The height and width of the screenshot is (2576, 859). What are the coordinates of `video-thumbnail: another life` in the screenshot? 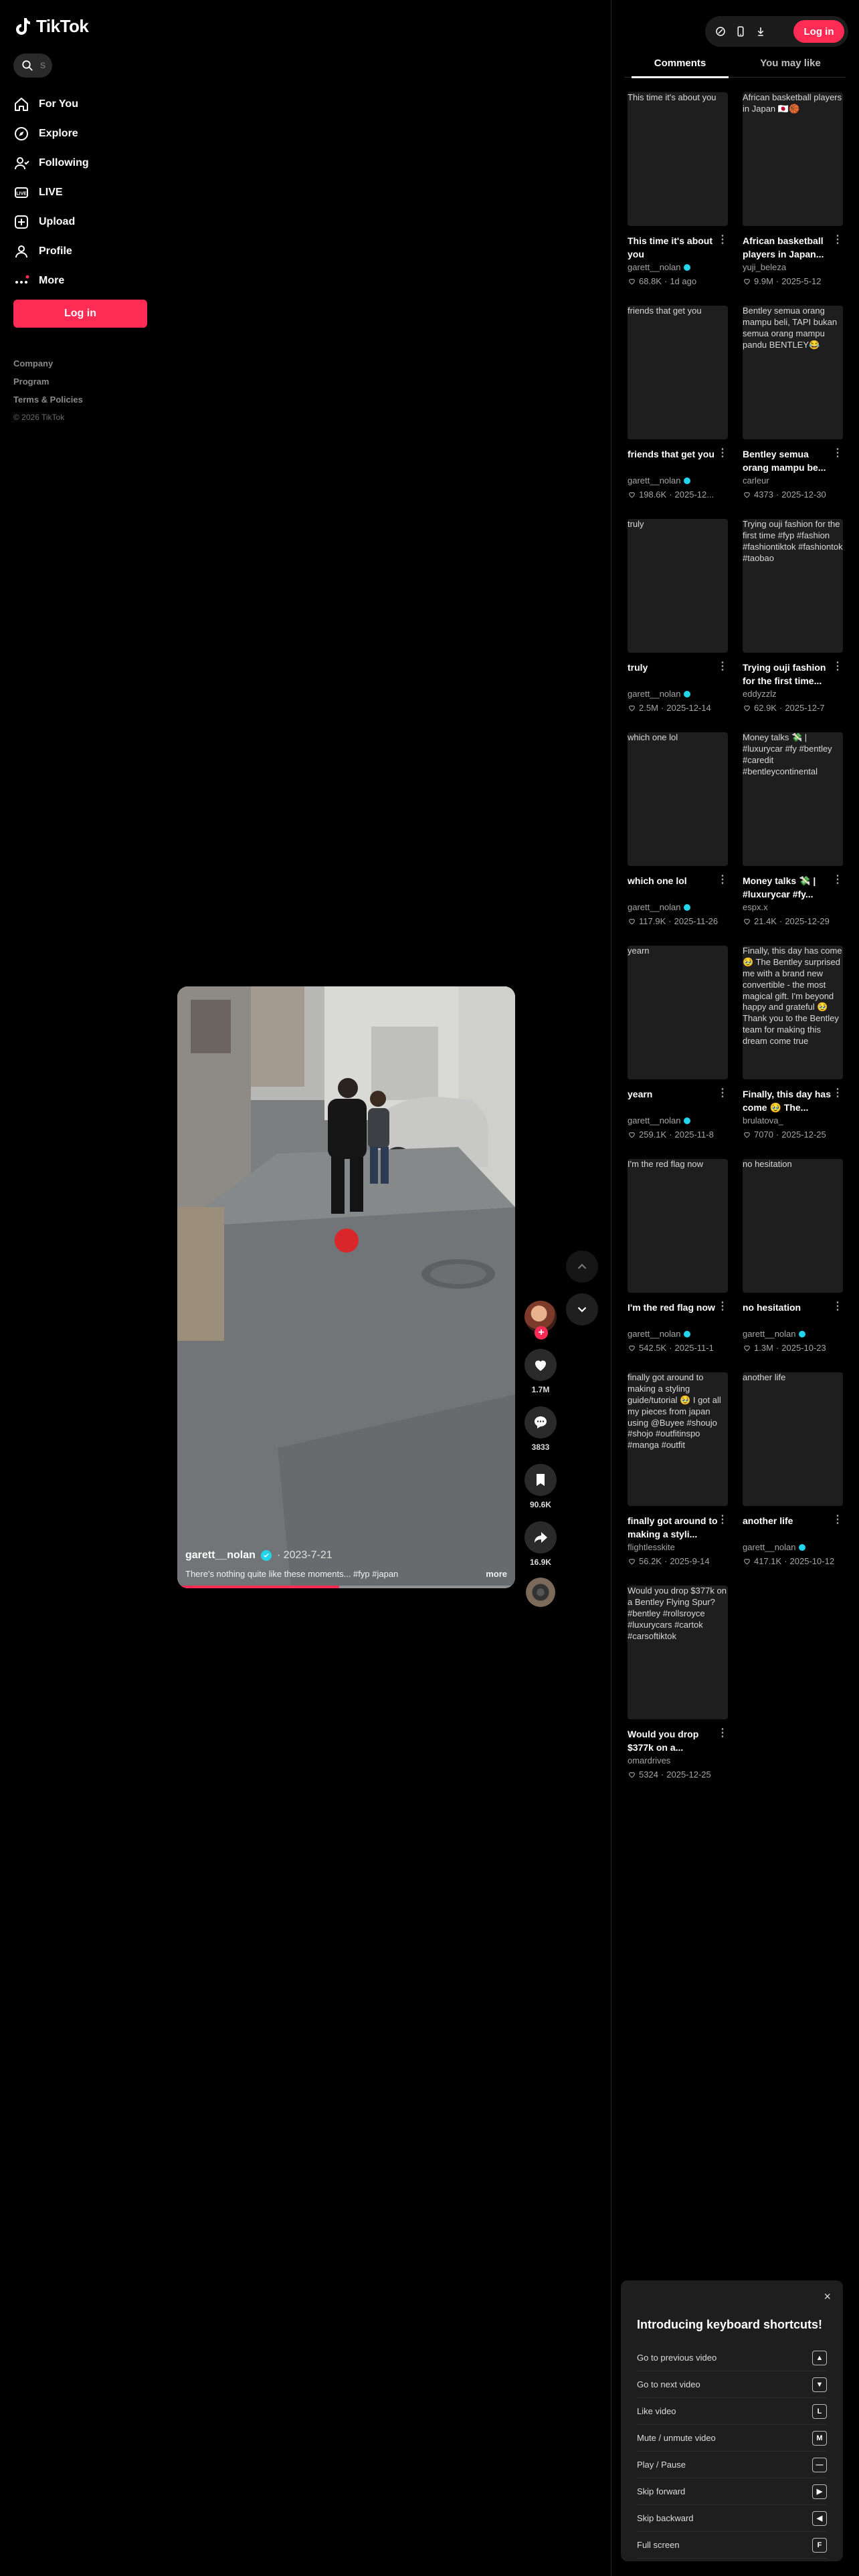 It's located at (793, 1439).